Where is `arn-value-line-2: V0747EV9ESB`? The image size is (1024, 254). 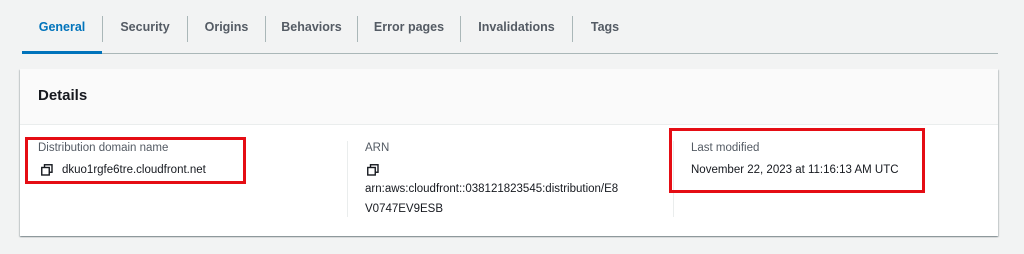
arn-value-line-2: V0747EV9ESB is located at coordinates (404, 209).